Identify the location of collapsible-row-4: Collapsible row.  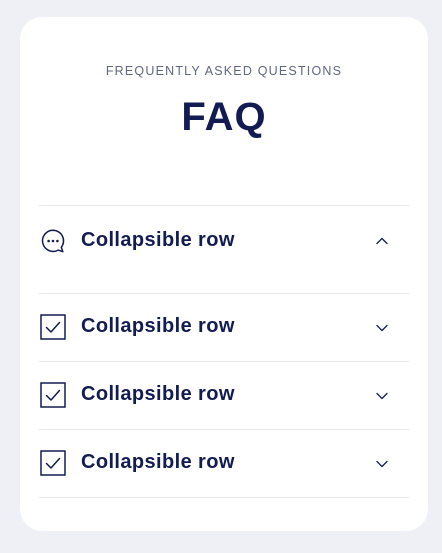
(224, 463).